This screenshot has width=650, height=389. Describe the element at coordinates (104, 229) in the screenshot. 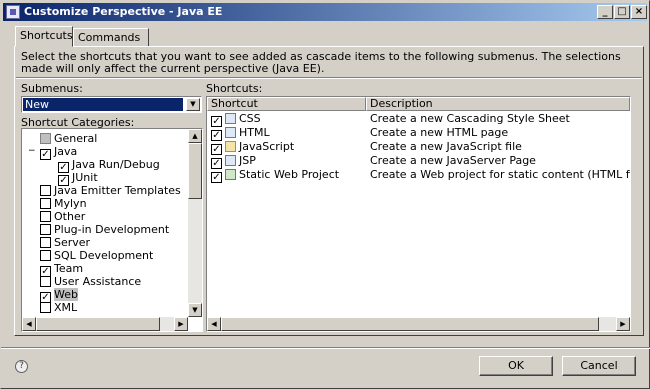

I see `tree-item-plug-in-development: Plug-in Development` at that location.